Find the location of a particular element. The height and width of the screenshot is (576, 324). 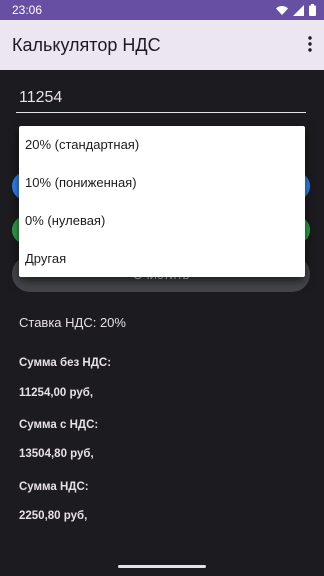

without-vat-label: Сумма без НДС: is located at coordinates (65, 363).